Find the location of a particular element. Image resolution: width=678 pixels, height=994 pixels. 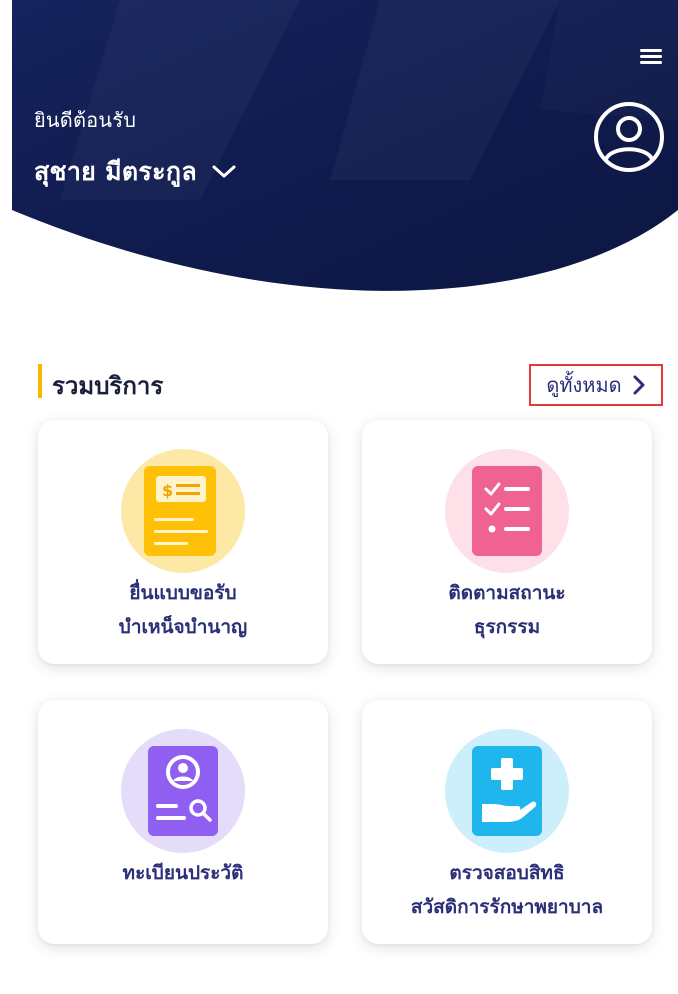

service-card-label-line1: ทะเบียนประวัติ is located at coordinates (183, 873).